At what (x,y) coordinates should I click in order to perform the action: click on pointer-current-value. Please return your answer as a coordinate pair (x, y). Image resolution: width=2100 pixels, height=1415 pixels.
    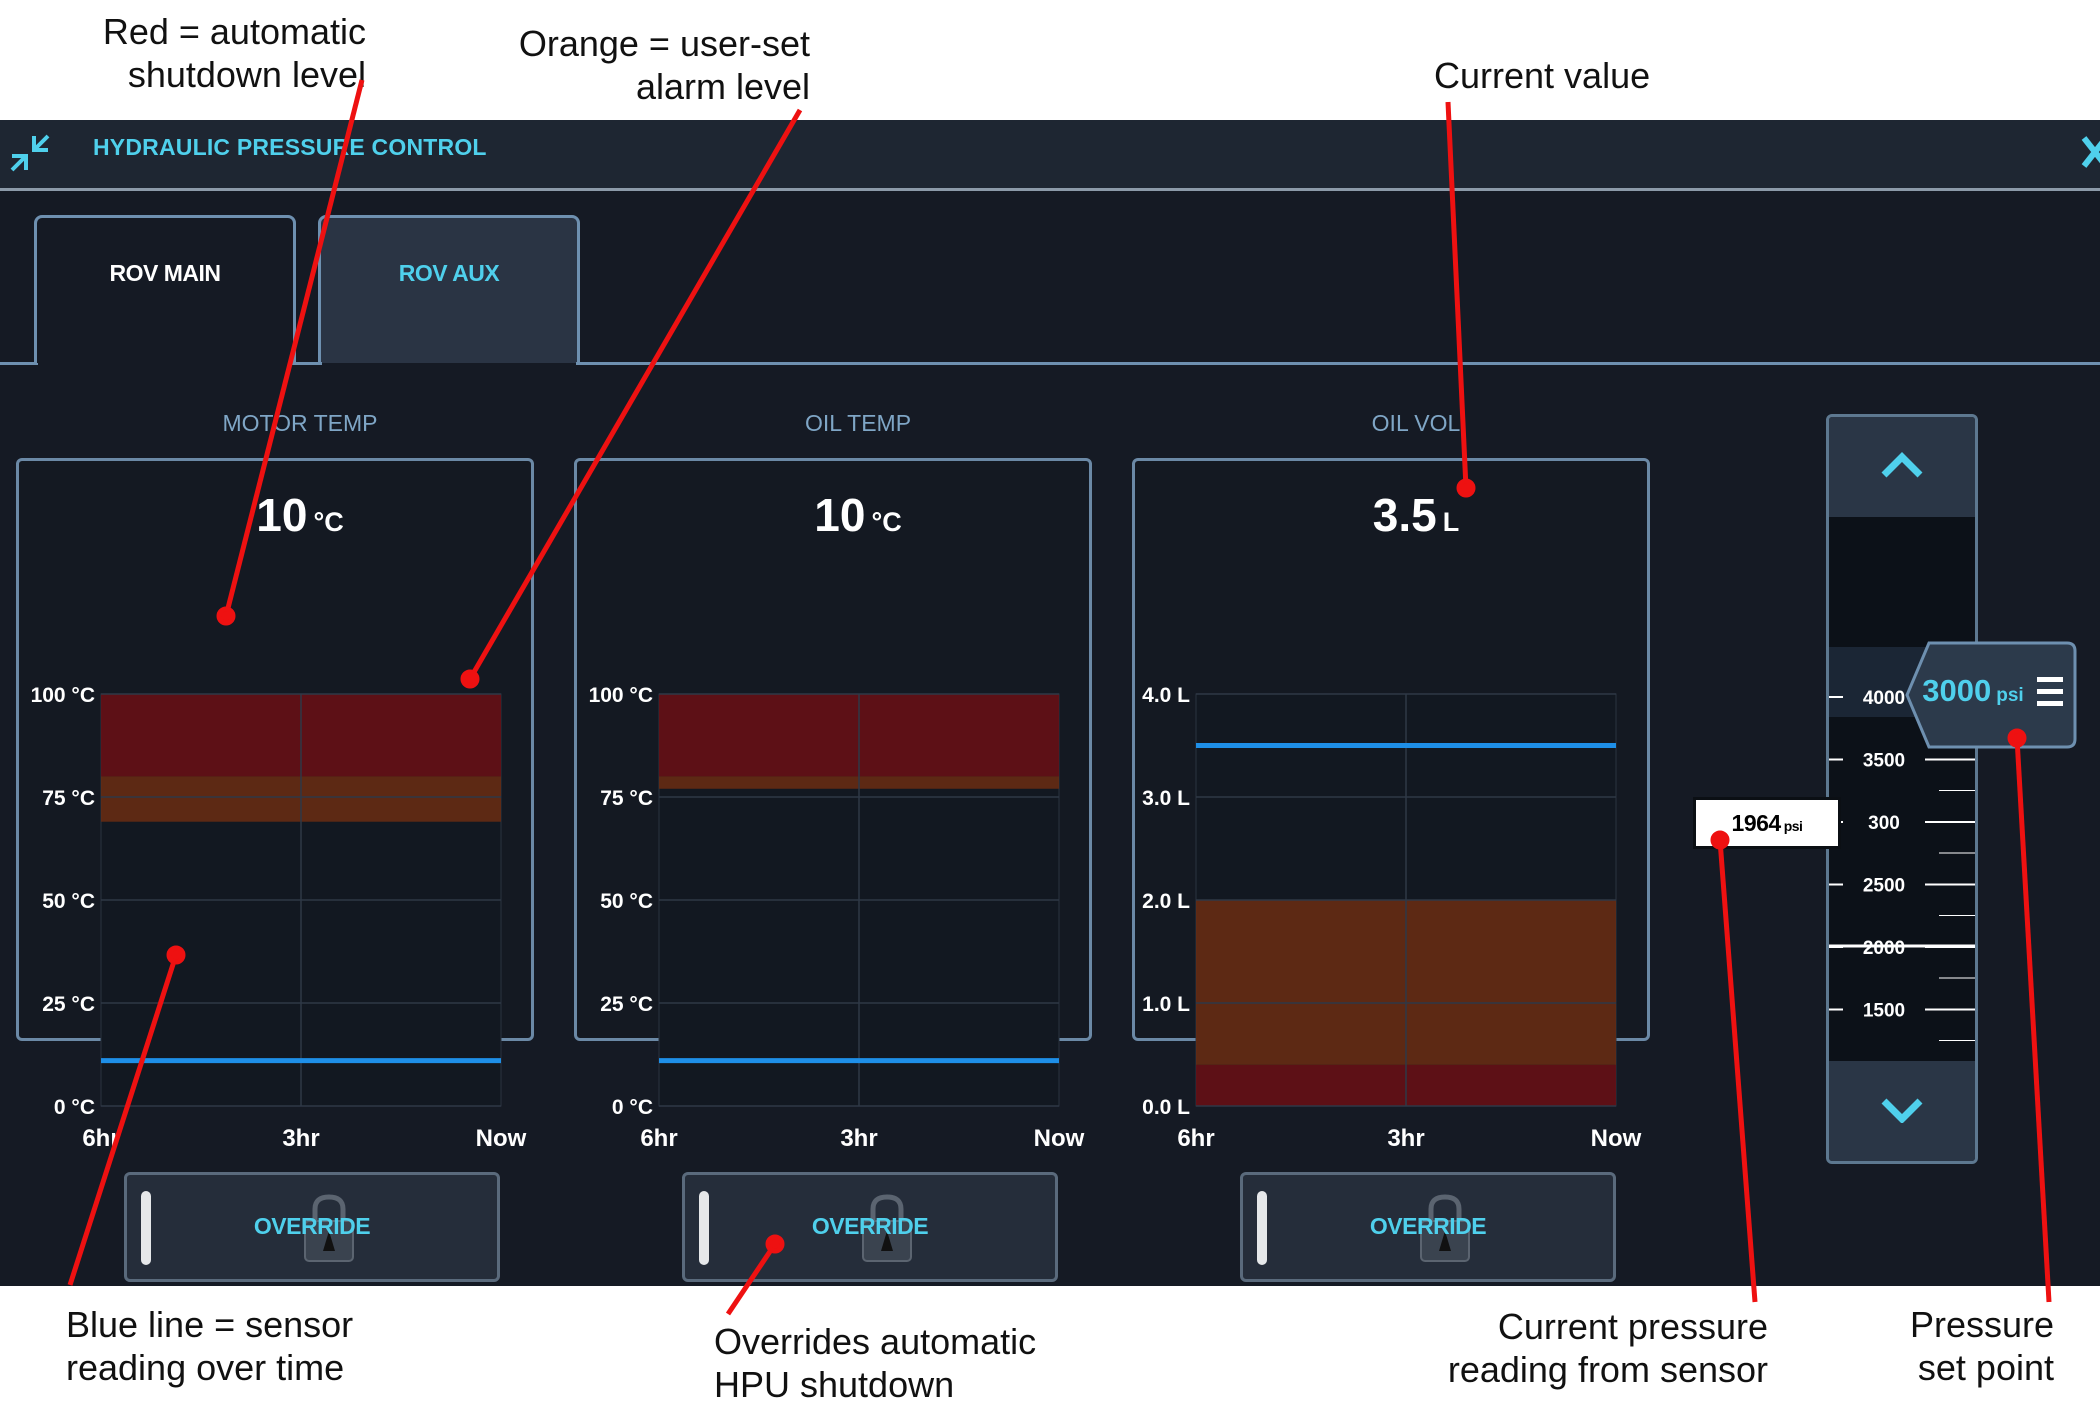
    Looking at the image, I should click on (1457, 295).